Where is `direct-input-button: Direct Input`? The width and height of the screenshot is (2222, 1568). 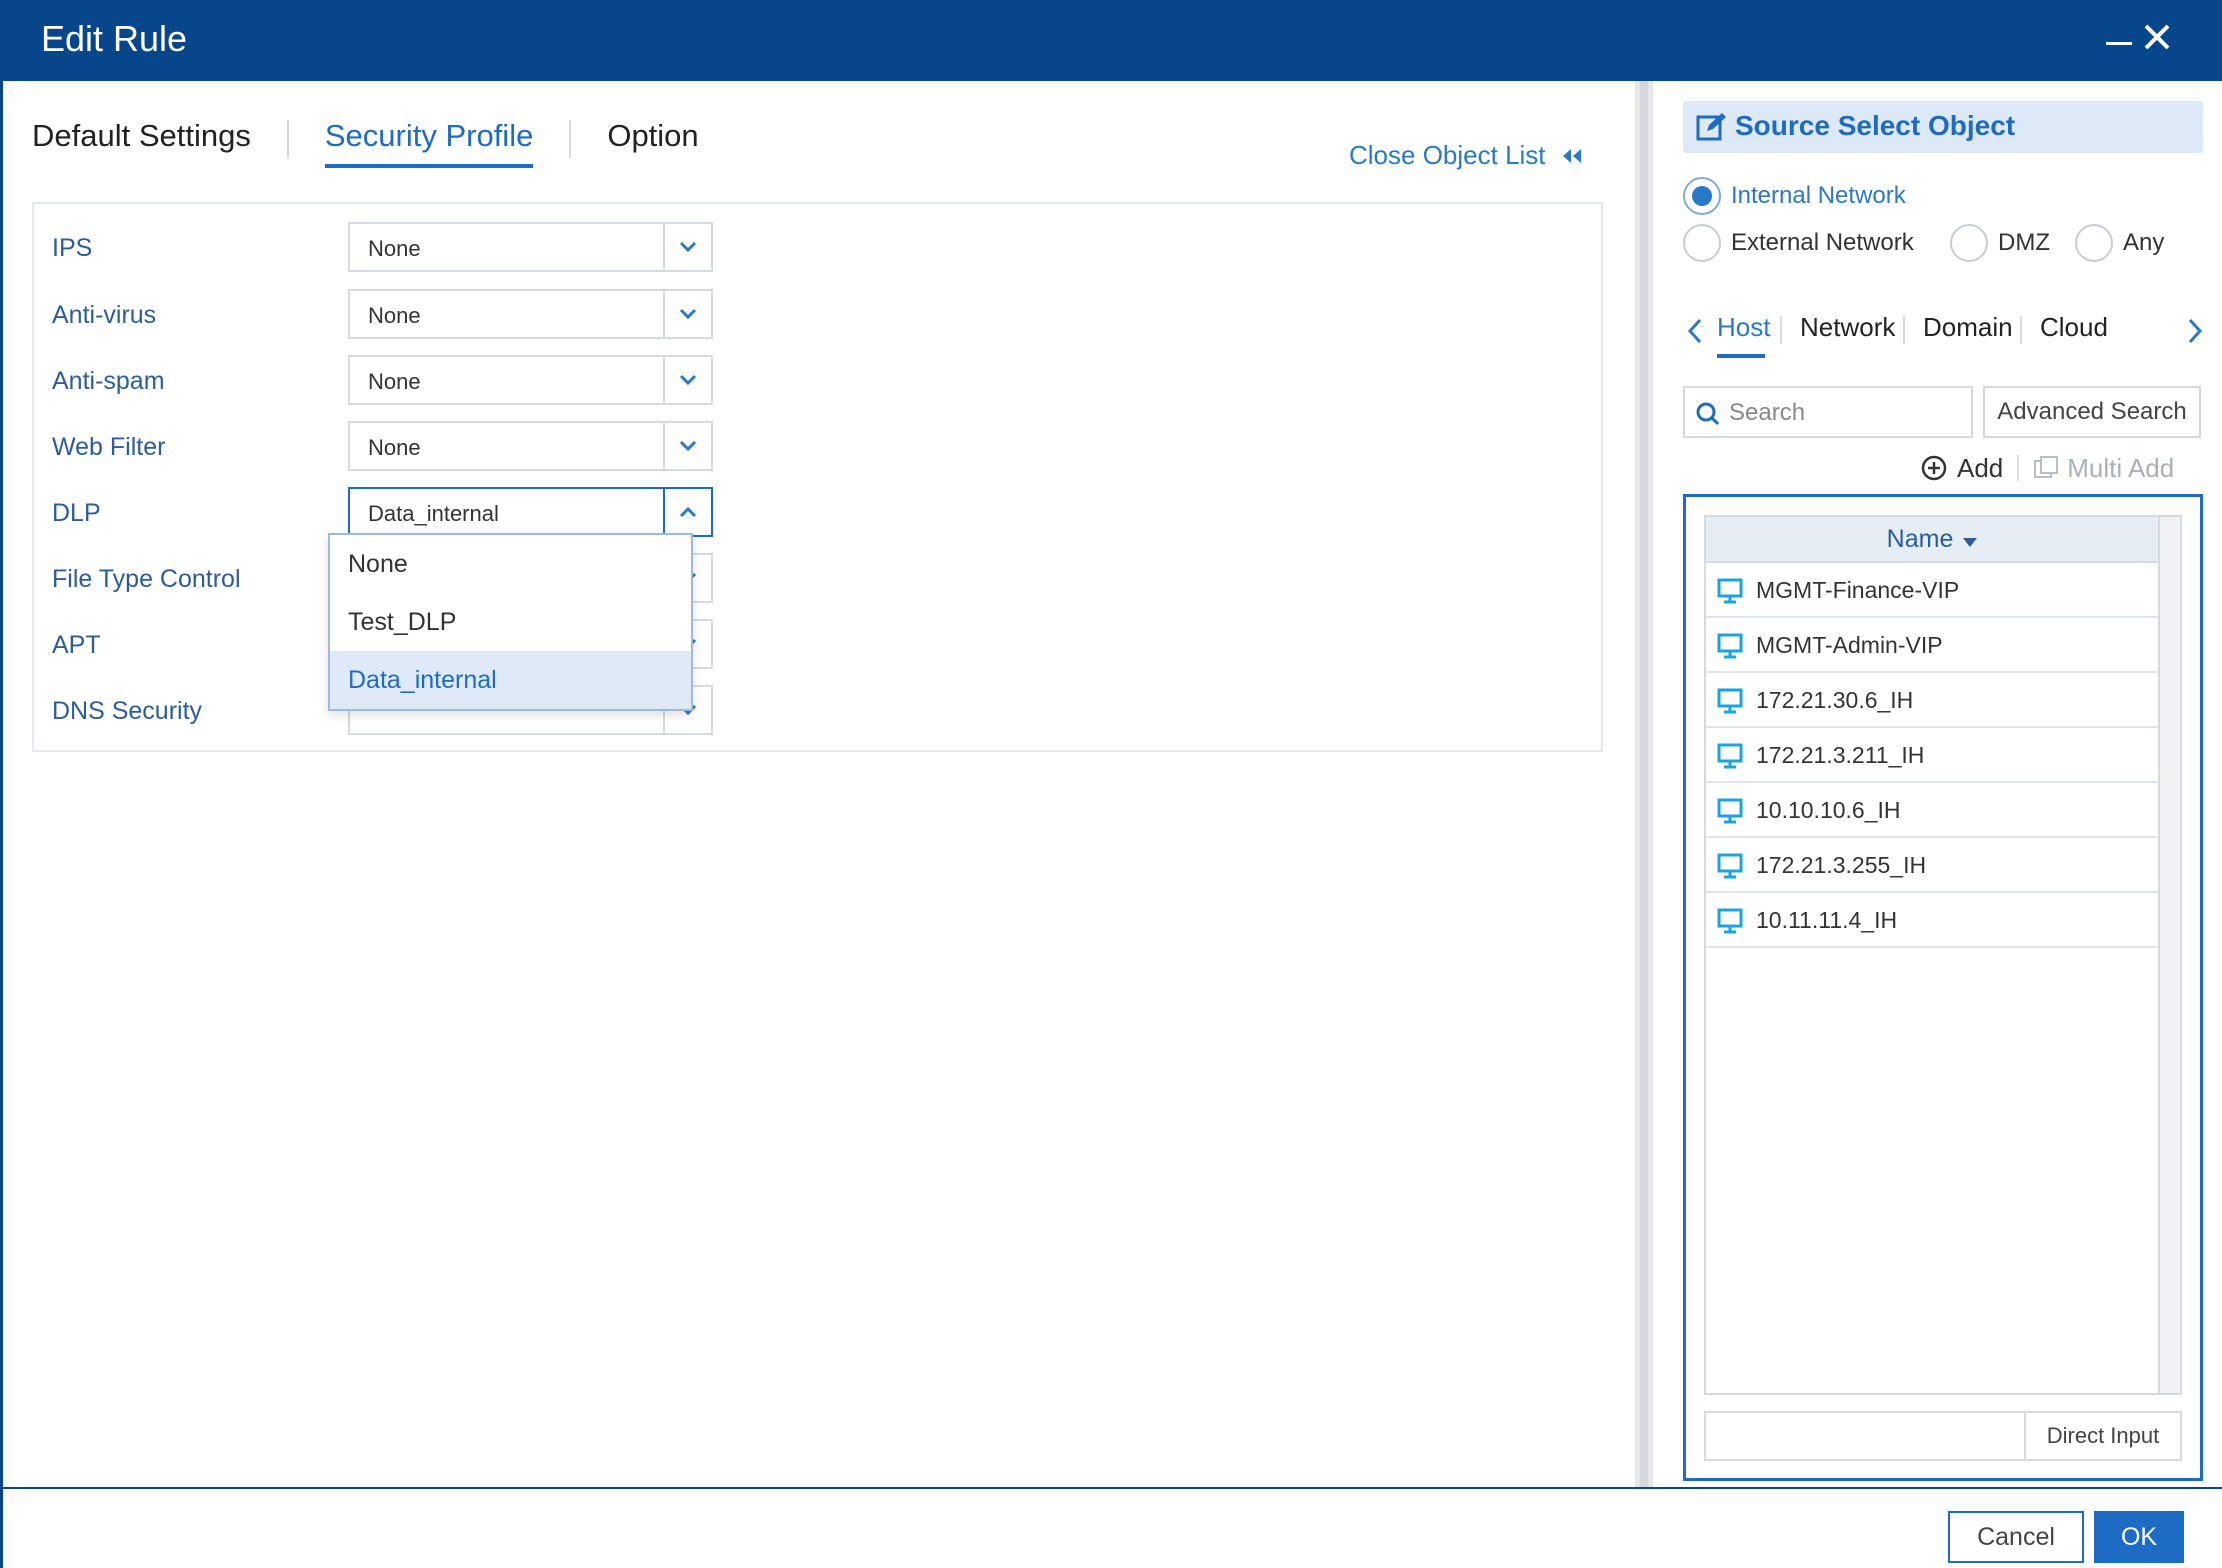 direct-input-button: Direct Input is located at coordinates (2102, 1436).